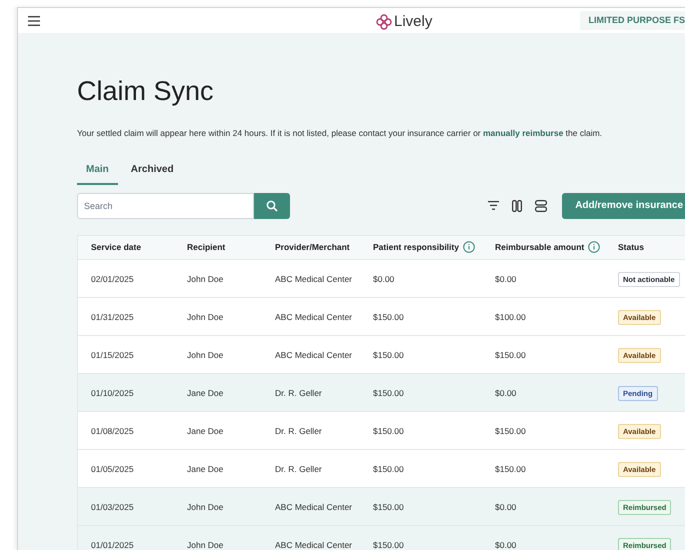 This screenshot has height=550, width=685. I want to click on account-badge: LIMITED PURPOSE FS, so click(632, 20).